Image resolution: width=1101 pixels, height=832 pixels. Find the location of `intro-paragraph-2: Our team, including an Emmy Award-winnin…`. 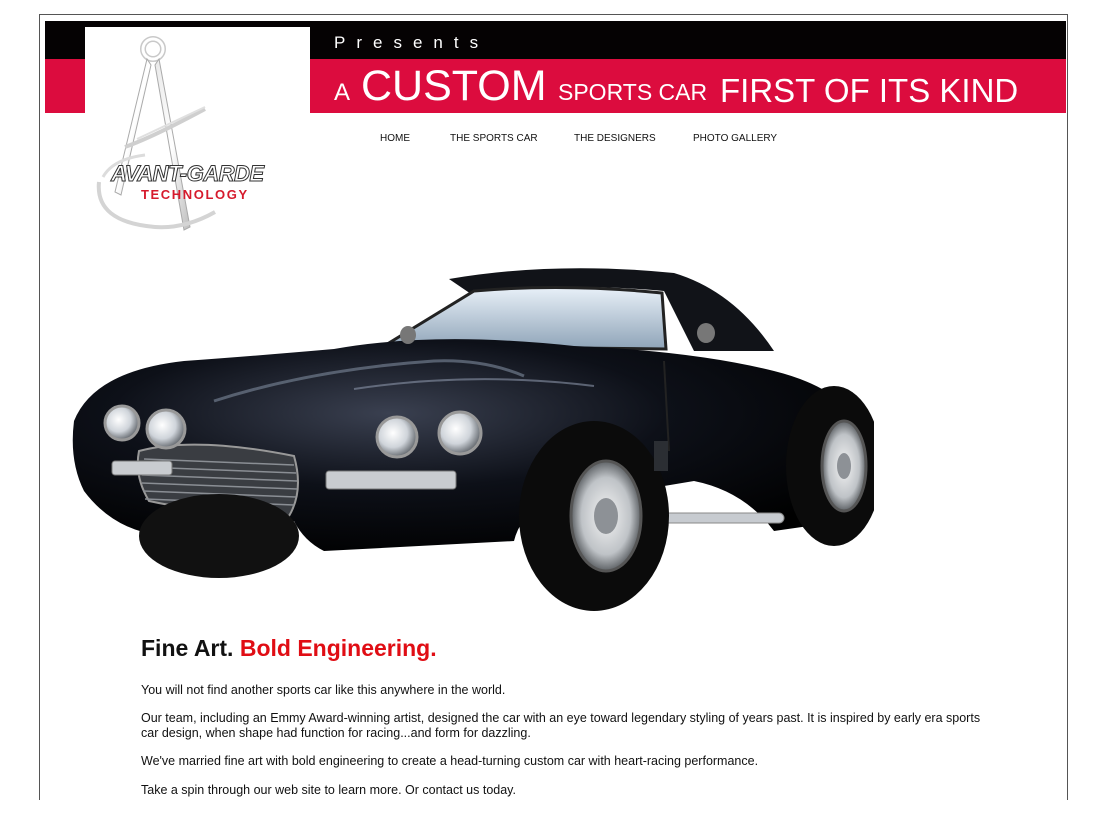

intro-paragraph-2: Our team, including an Emmy Award-winnin… is located at coordinates (561, 725).